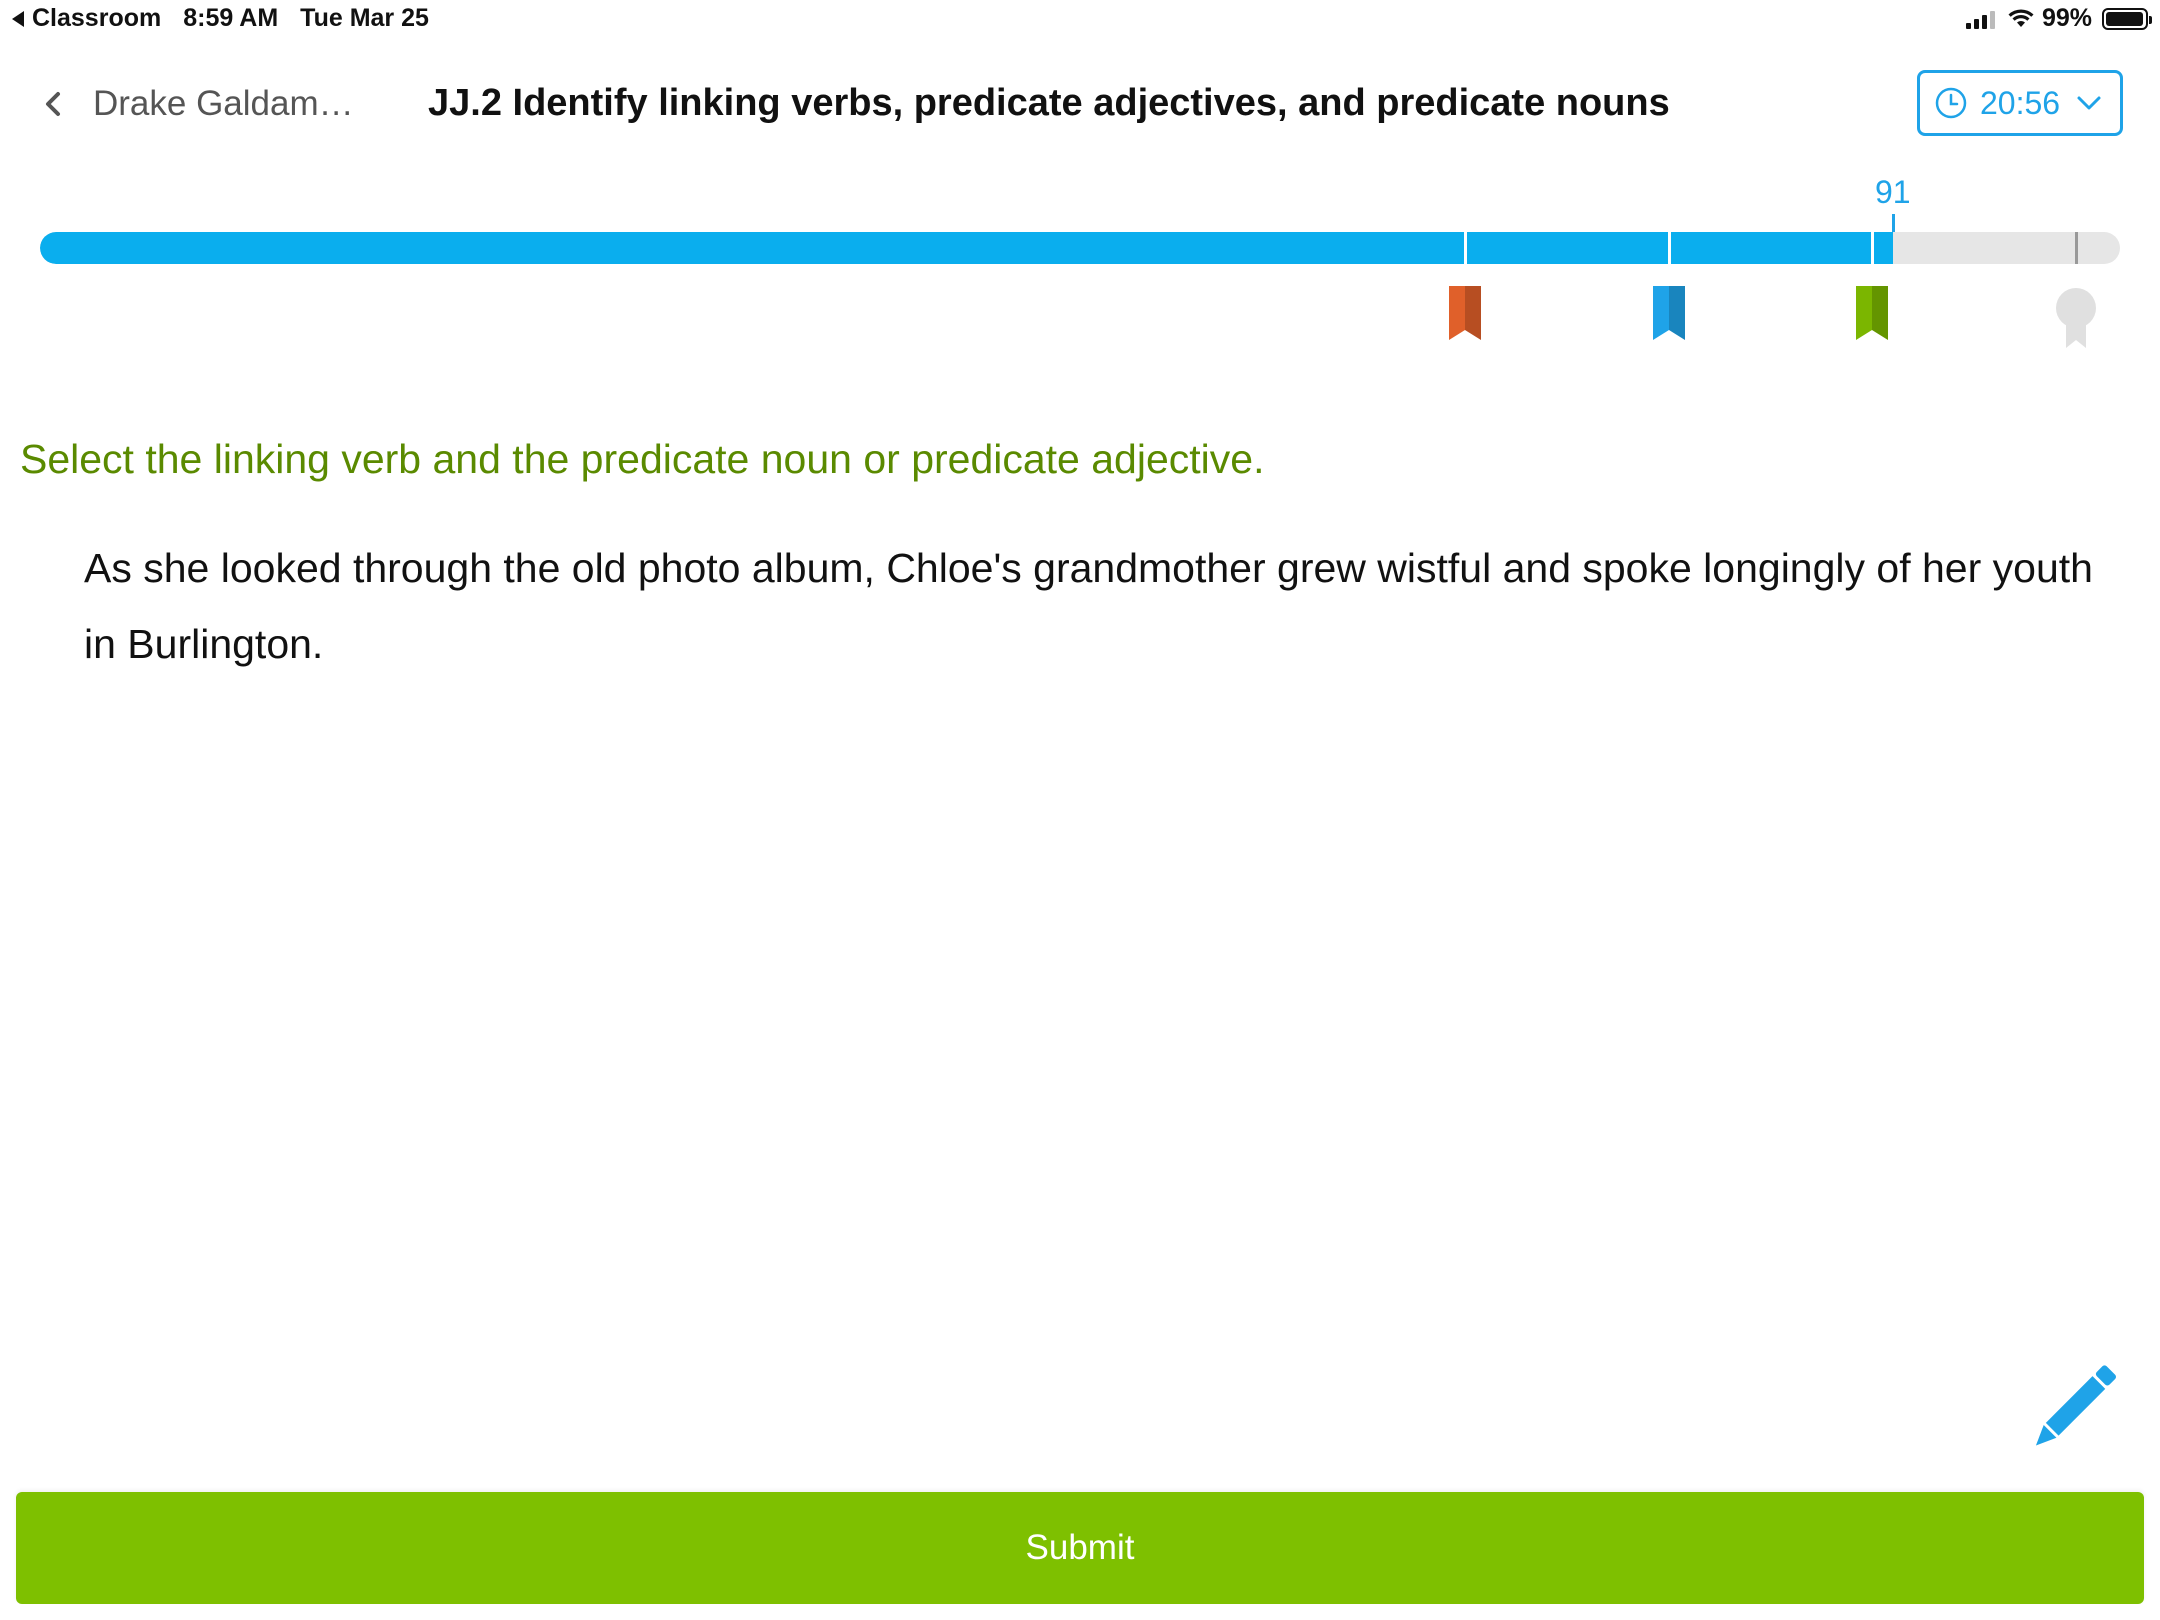 This screenshot has height=1620, width=2160. I want to click on smartscore-progress: 91, so click(1080, 265).